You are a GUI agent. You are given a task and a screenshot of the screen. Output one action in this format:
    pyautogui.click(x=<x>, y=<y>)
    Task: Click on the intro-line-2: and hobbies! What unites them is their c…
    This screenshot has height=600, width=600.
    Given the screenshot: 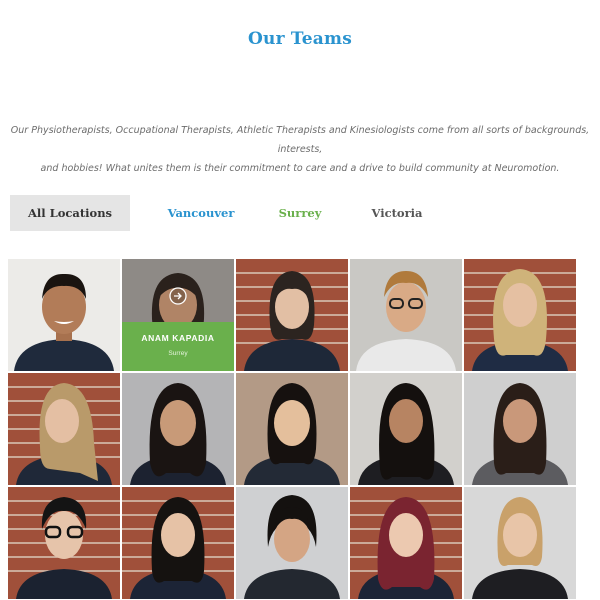 What is the action you would take?
    pyautogui.click(x=300, y=168)
    